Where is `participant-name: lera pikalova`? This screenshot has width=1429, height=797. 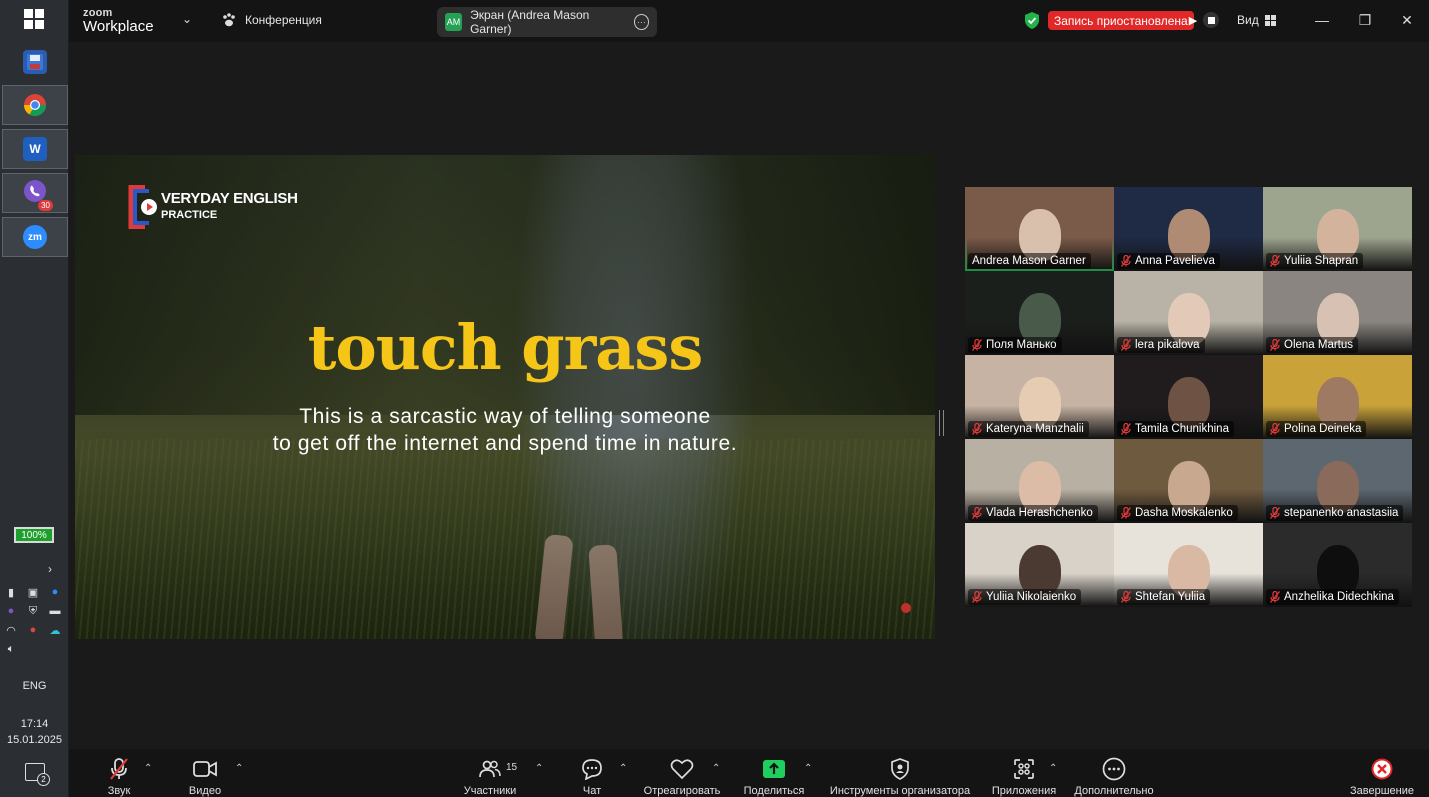 participant-name: lera pikalova is located at coordinates (1167, 345).